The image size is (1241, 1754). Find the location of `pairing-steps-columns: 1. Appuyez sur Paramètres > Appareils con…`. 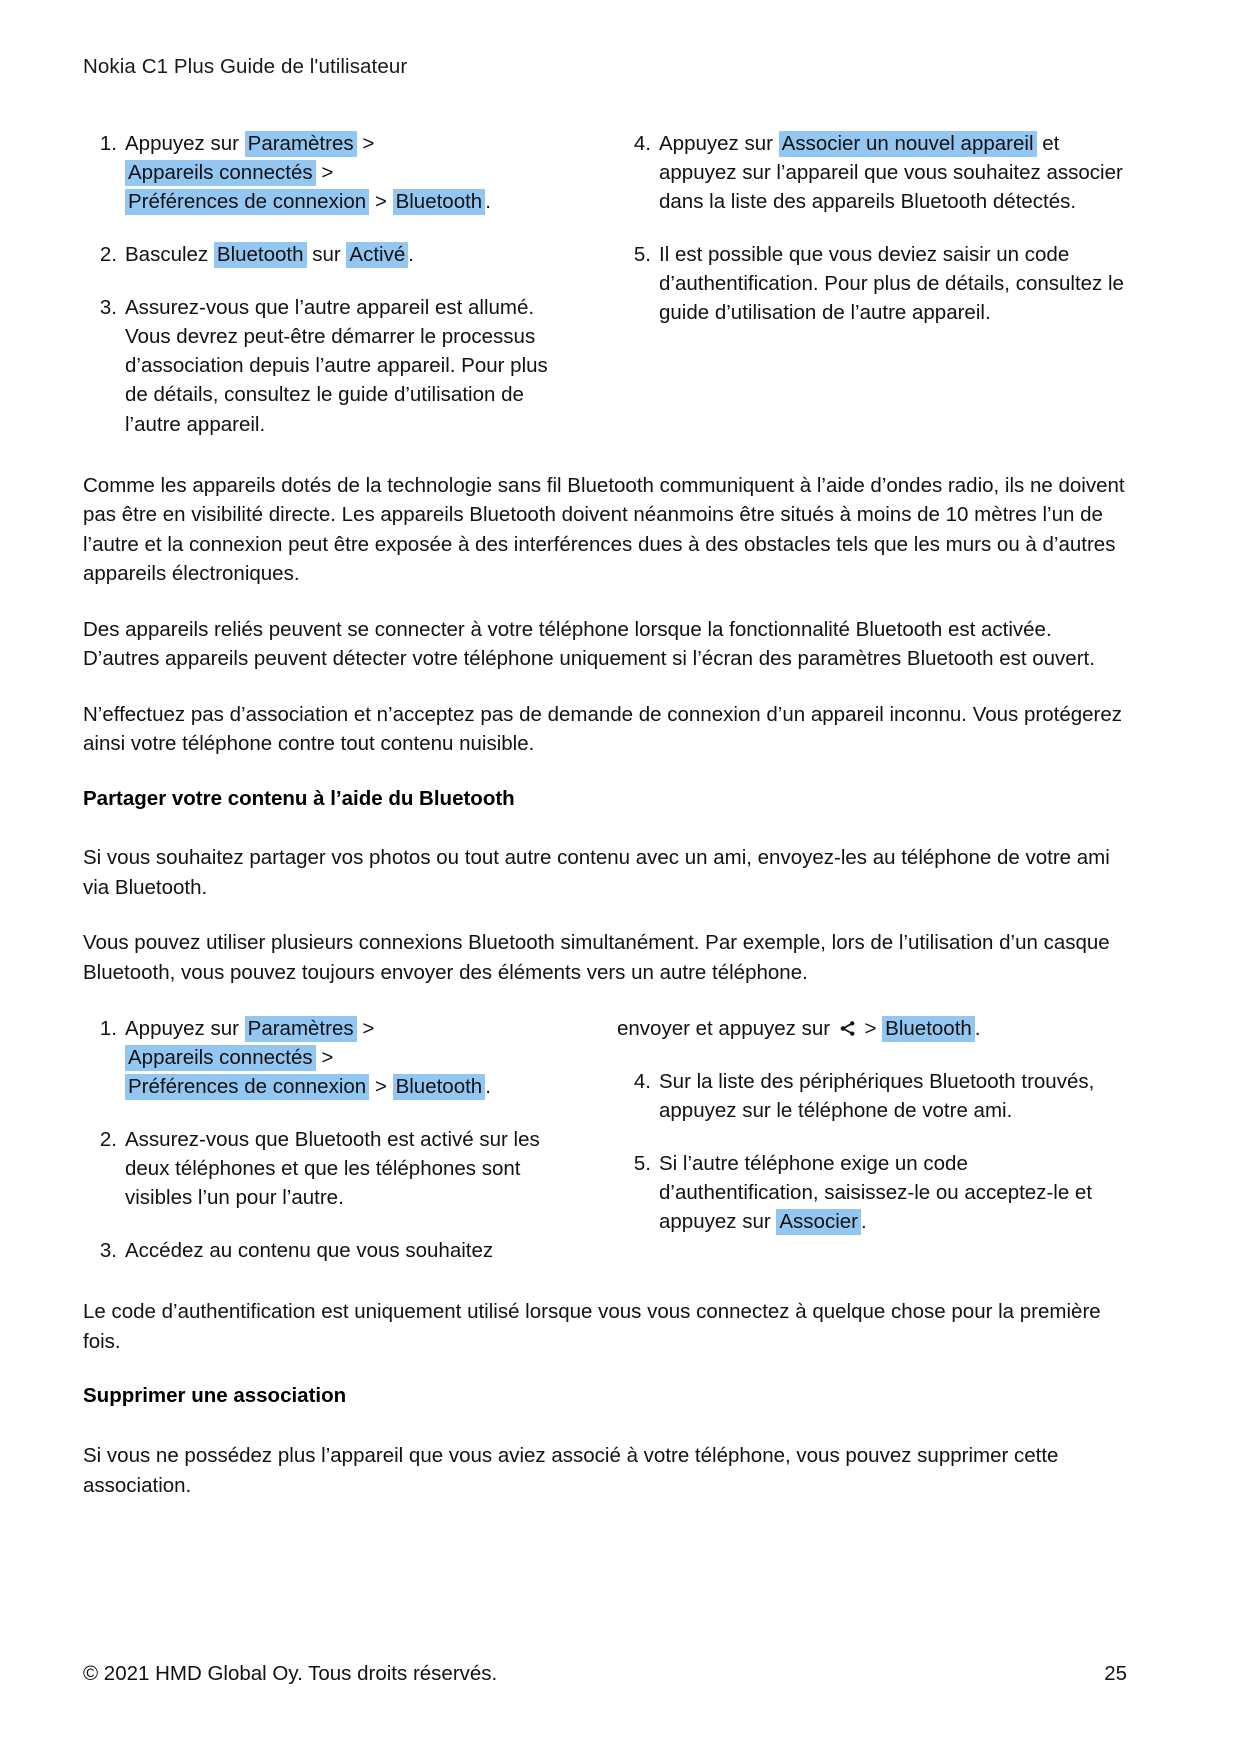

pairing-steps-columns: 1. Appuyez sur Paramètres > Appareils con… is located at coordinates (605, 284).